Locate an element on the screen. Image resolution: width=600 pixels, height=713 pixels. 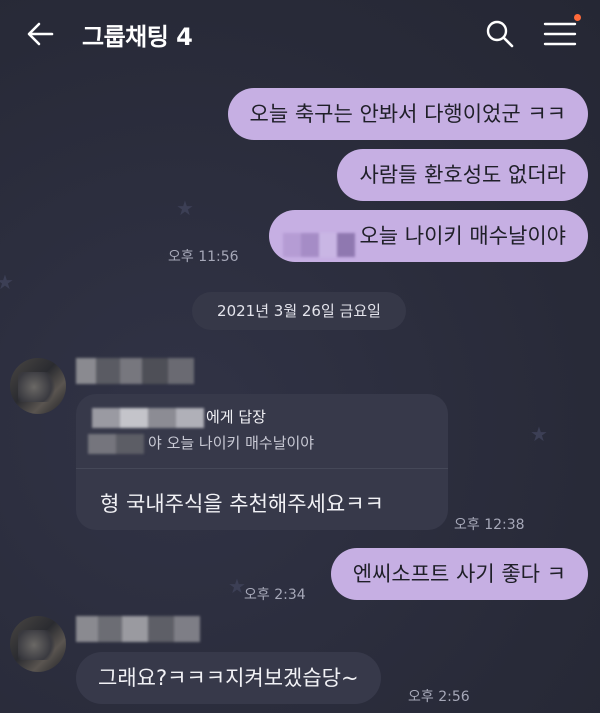
blurred-name is located at coordinates (319, 240).